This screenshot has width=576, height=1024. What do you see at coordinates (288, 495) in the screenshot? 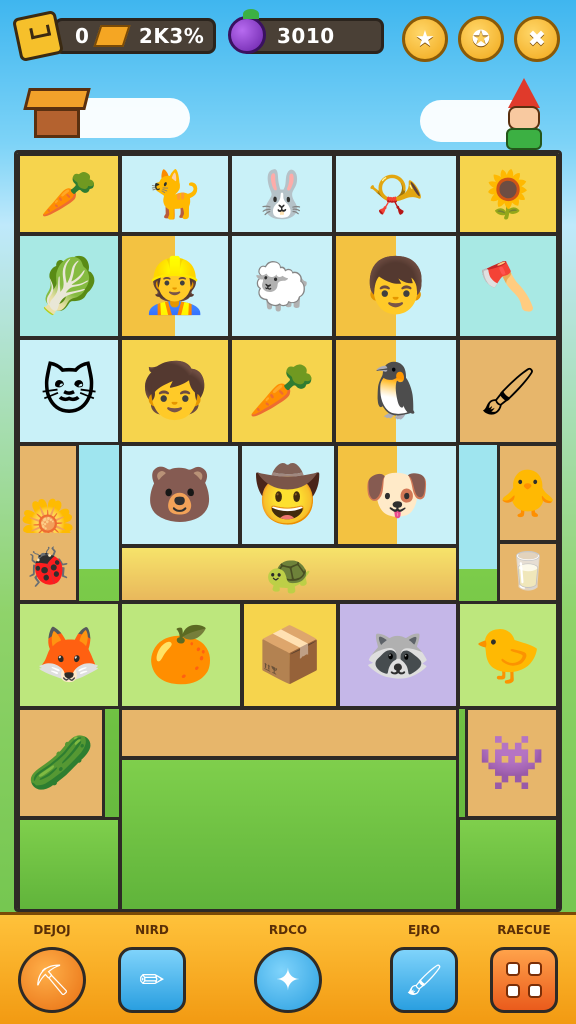
I see `board-tile: 🤠` at bounding box center [288, 495].